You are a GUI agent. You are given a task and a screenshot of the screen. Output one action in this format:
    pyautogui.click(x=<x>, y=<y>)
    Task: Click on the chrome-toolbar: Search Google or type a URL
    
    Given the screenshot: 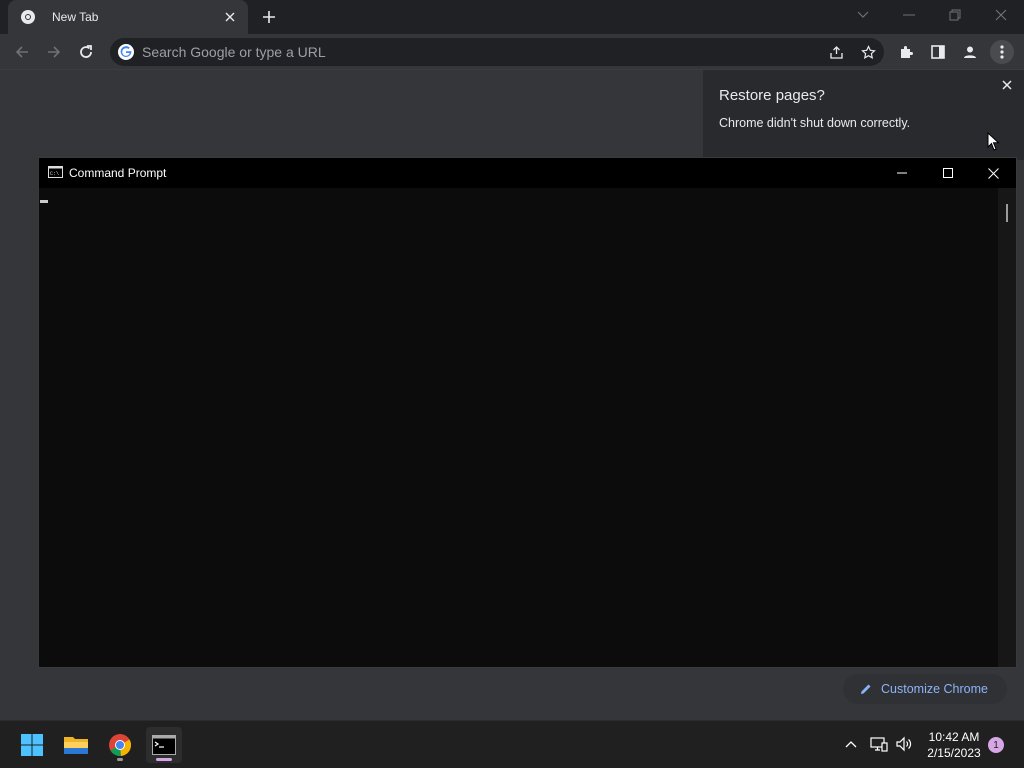 What is the action you would take?
    pyautogui.click(x=512, y=52)
    